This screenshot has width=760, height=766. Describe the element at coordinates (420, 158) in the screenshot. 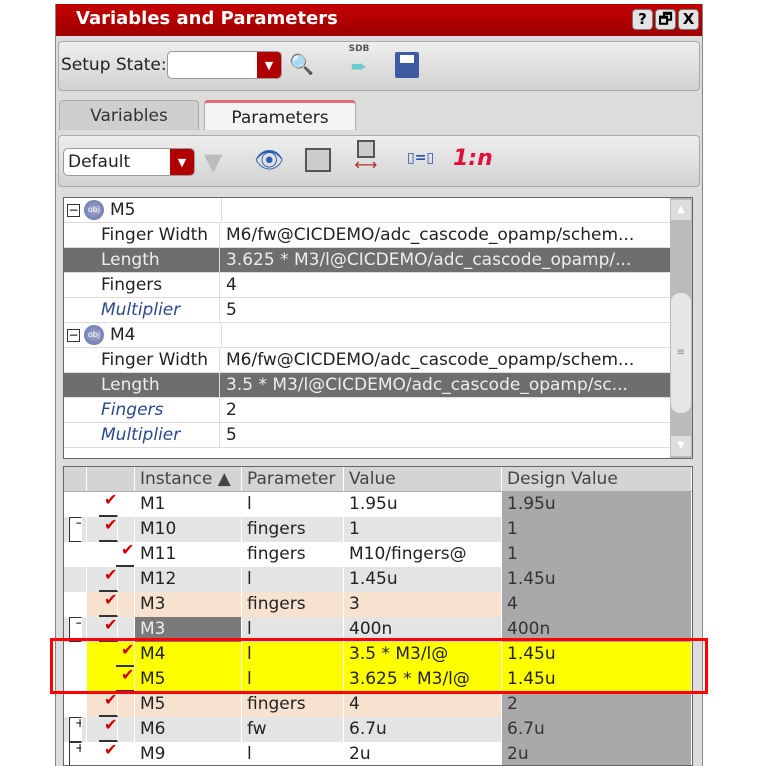

I see `equal-bind-icon: ▯=▯` at that location.